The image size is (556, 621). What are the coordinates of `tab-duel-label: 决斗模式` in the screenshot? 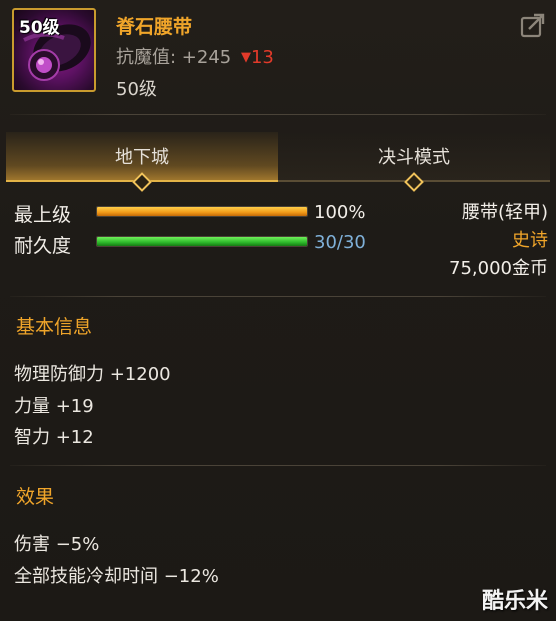 It's located at (414, 157).